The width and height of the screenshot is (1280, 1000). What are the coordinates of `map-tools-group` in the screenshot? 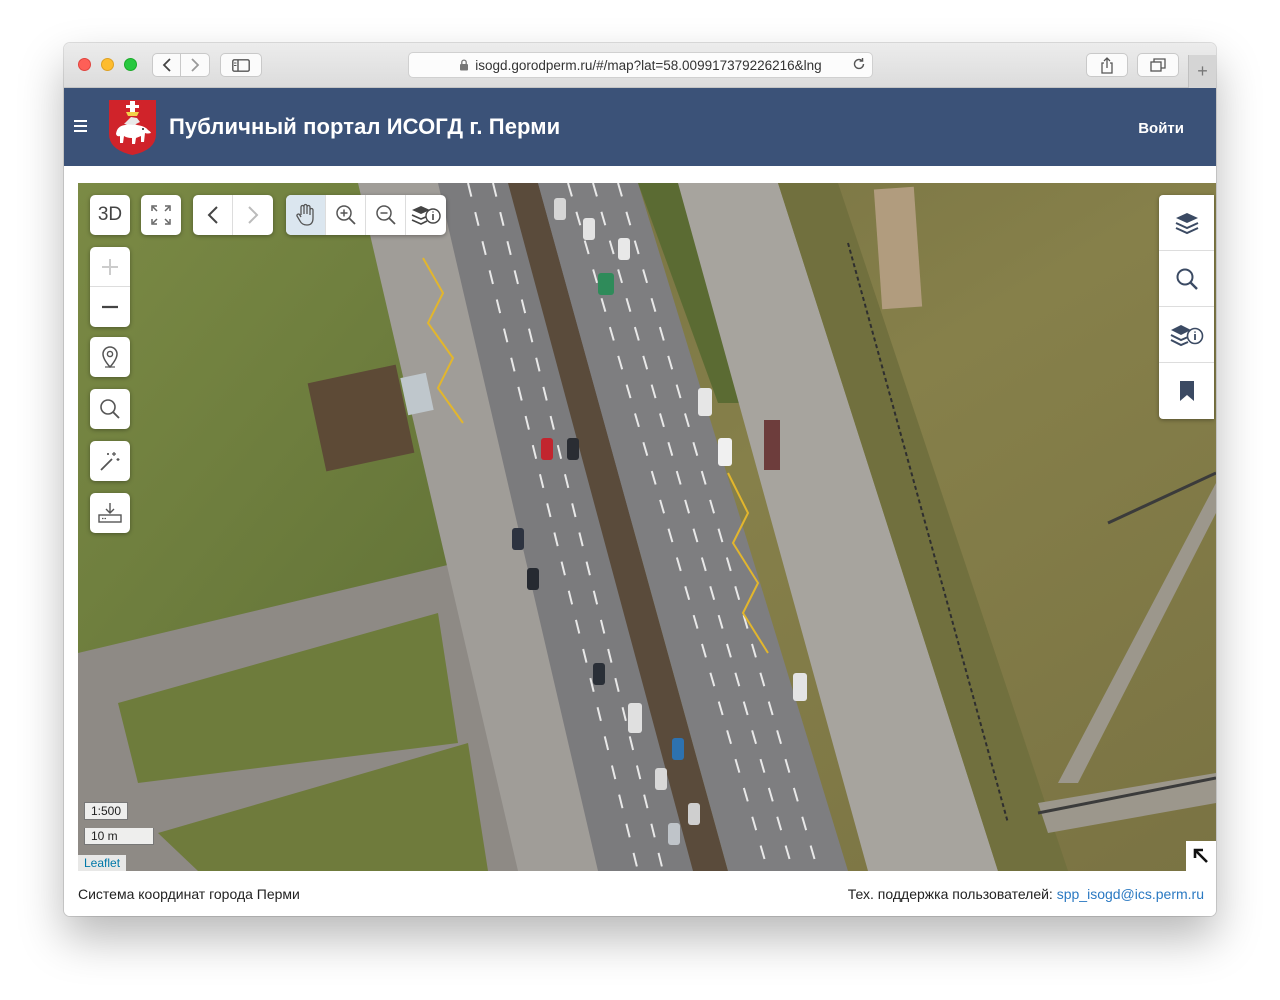 It's located at (366, 215).